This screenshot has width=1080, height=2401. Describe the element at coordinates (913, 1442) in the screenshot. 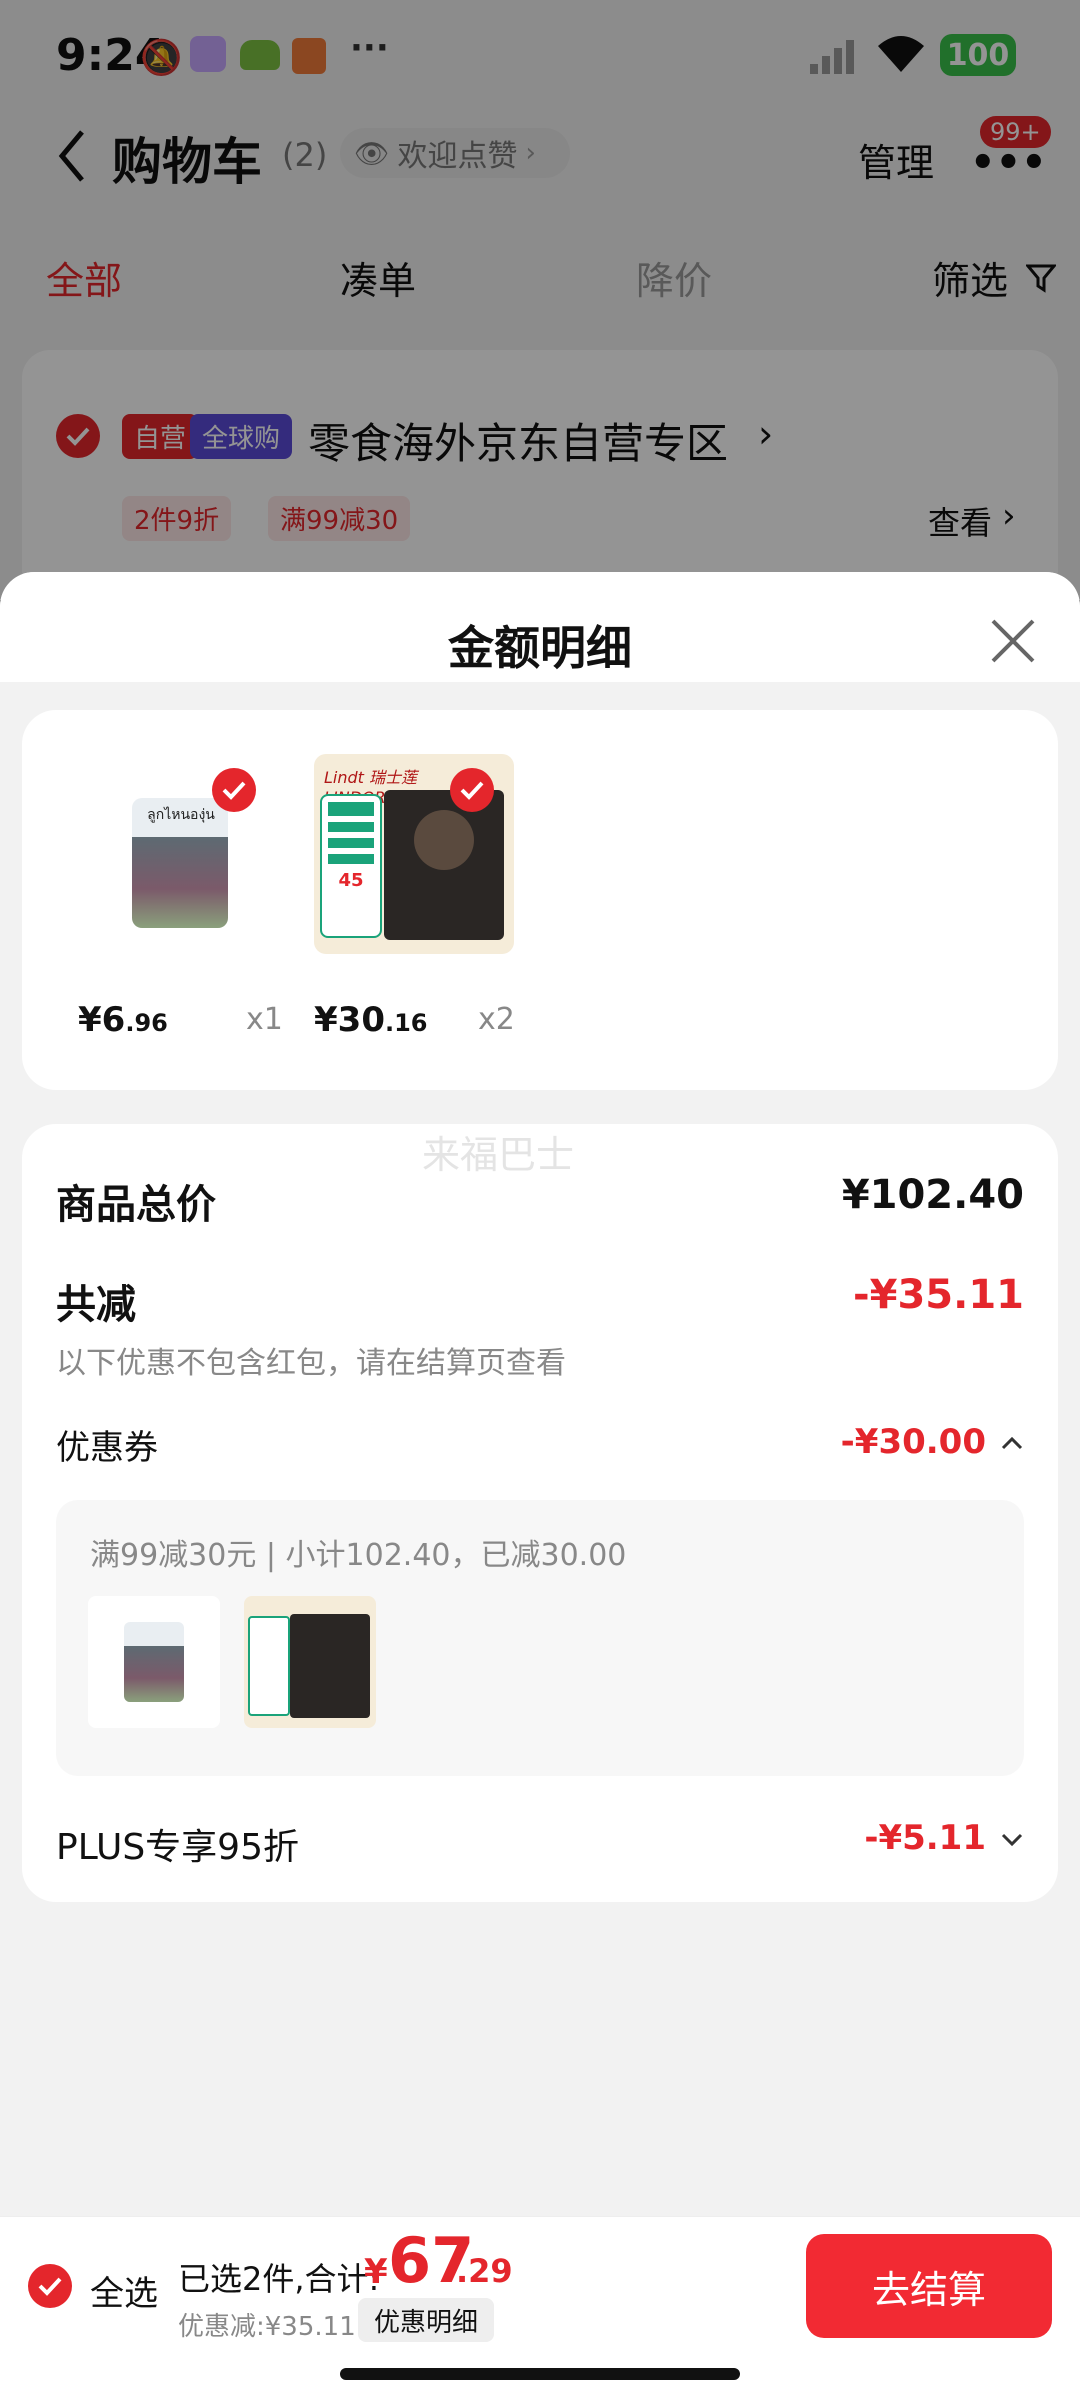

I see `coupon-value: -¥30.00` at that location.